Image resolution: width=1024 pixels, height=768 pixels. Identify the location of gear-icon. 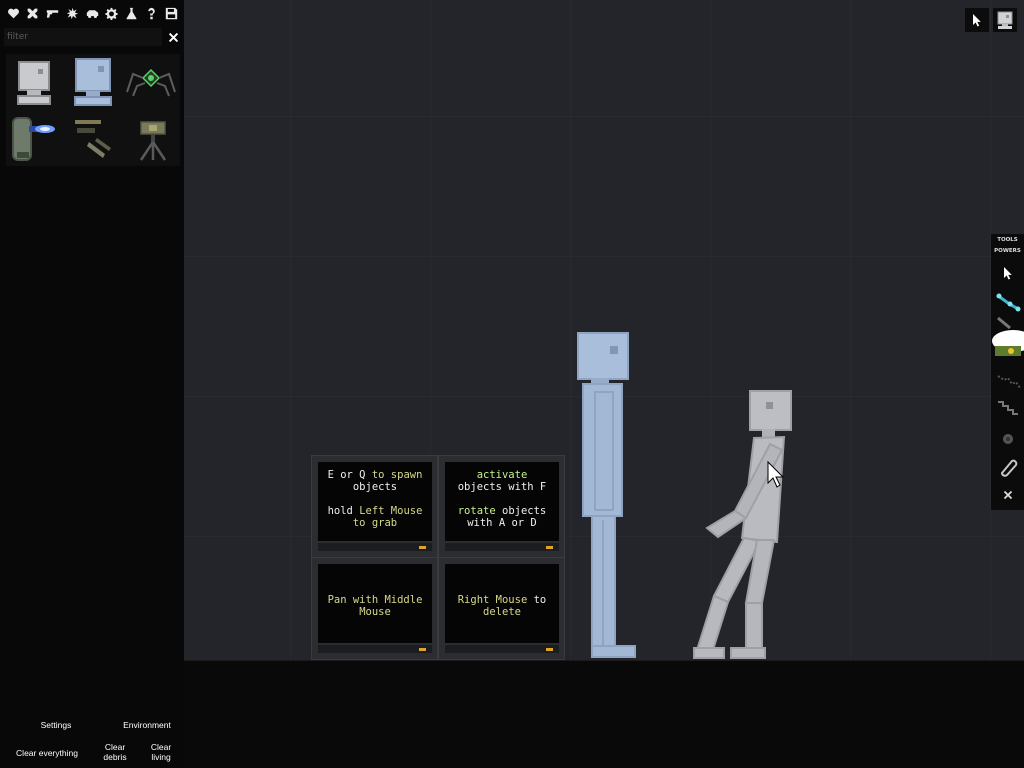
(111, 13).